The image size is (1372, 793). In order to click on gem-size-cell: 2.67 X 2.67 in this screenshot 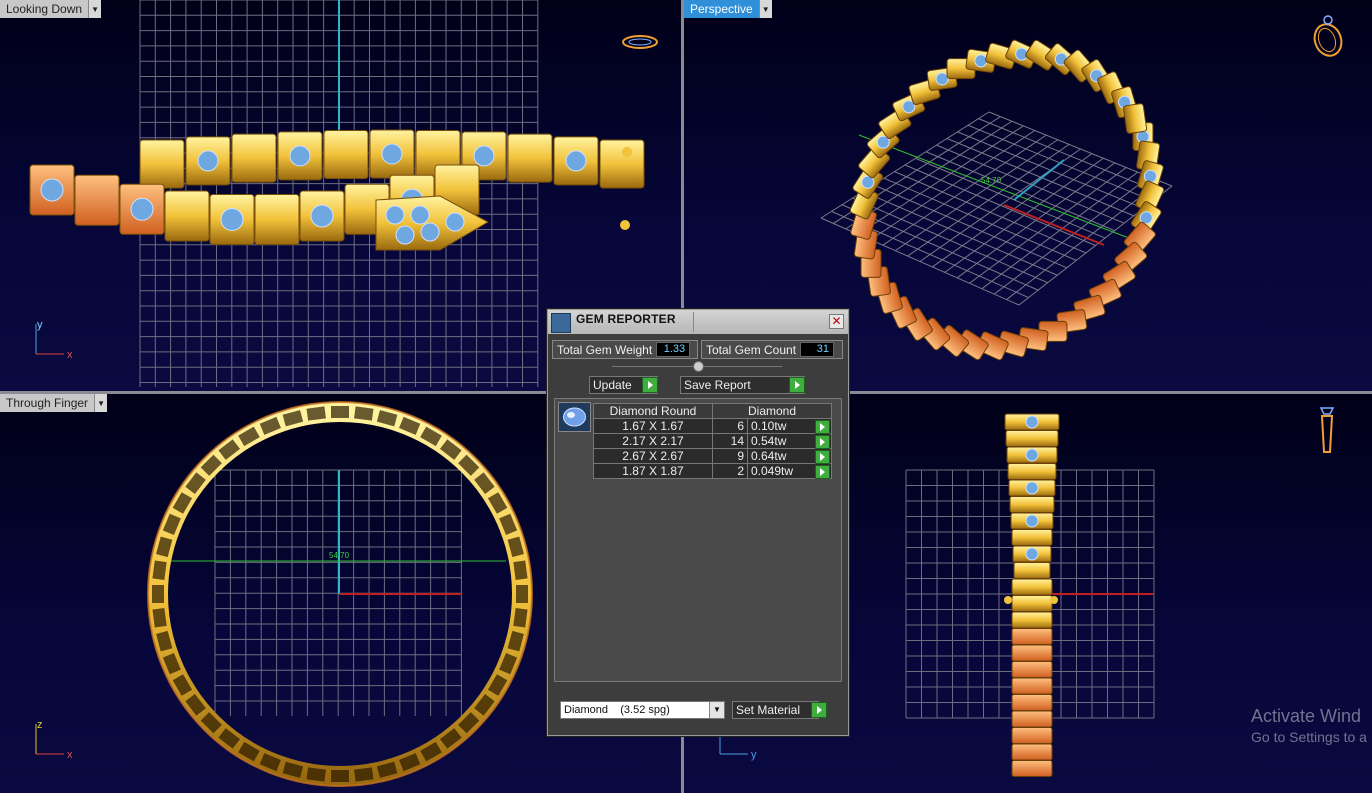, I will do `click(653, 456)`.